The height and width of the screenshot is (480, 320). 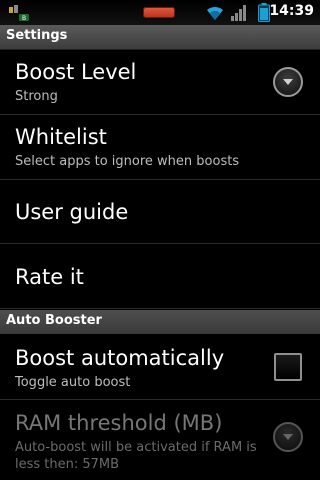 I want to click on pref-title: Rate it, so click(x=49, y=277).